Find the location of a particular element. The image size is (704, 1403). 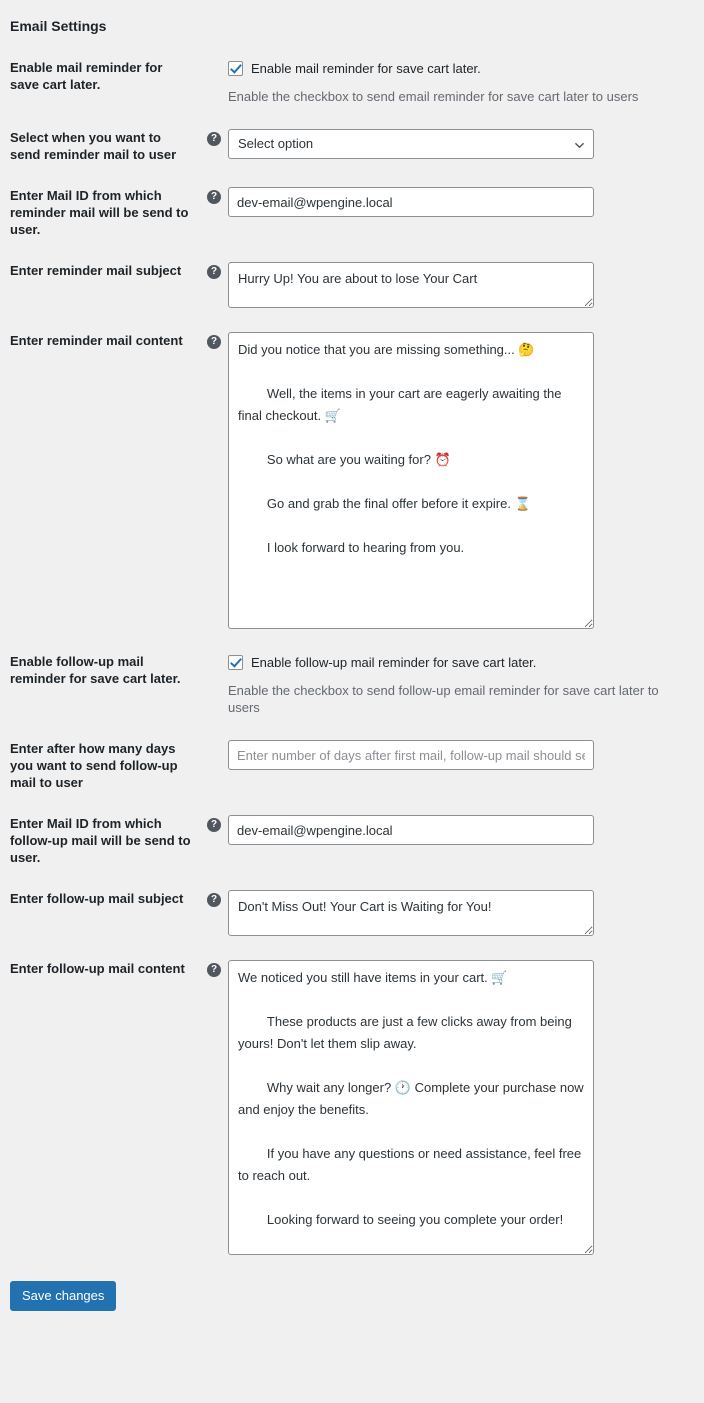

field-reminder-from-mail is located at coordinates (466, 212).